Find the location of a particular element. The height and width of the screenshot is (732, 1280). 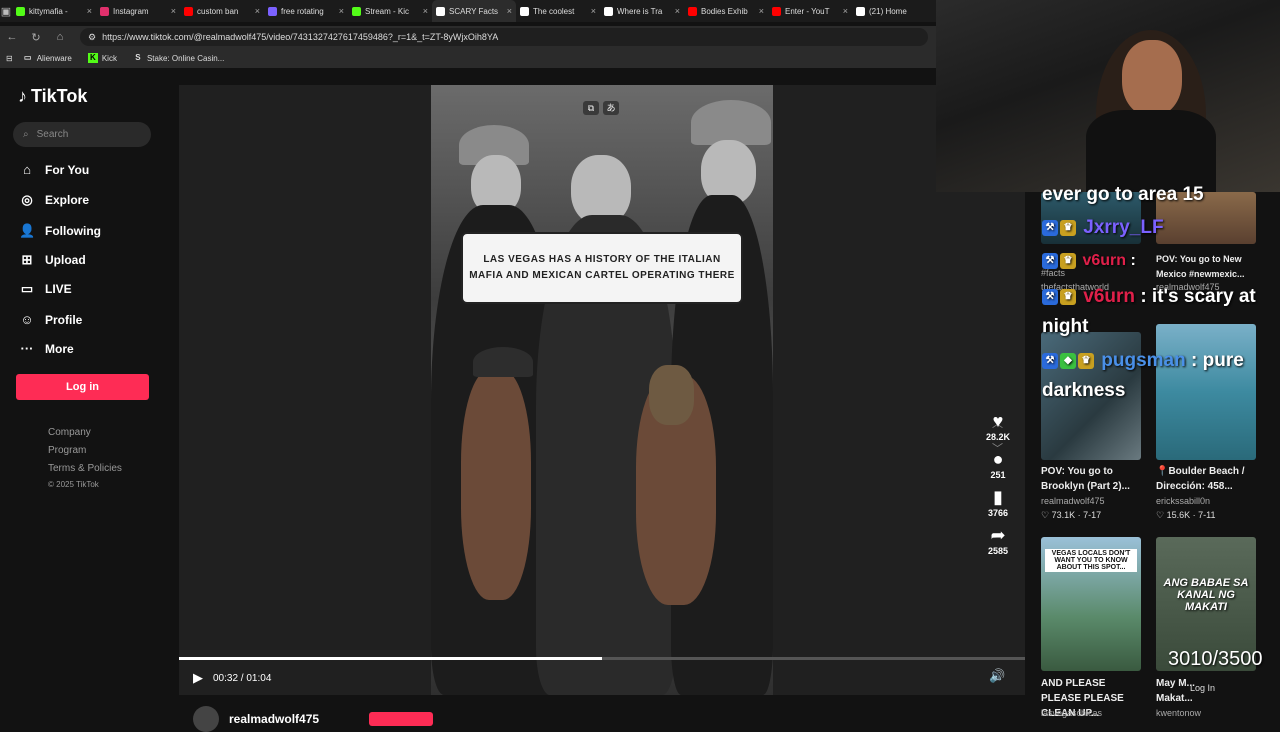

dog-figure-shape is located at coordinates (496, 485).